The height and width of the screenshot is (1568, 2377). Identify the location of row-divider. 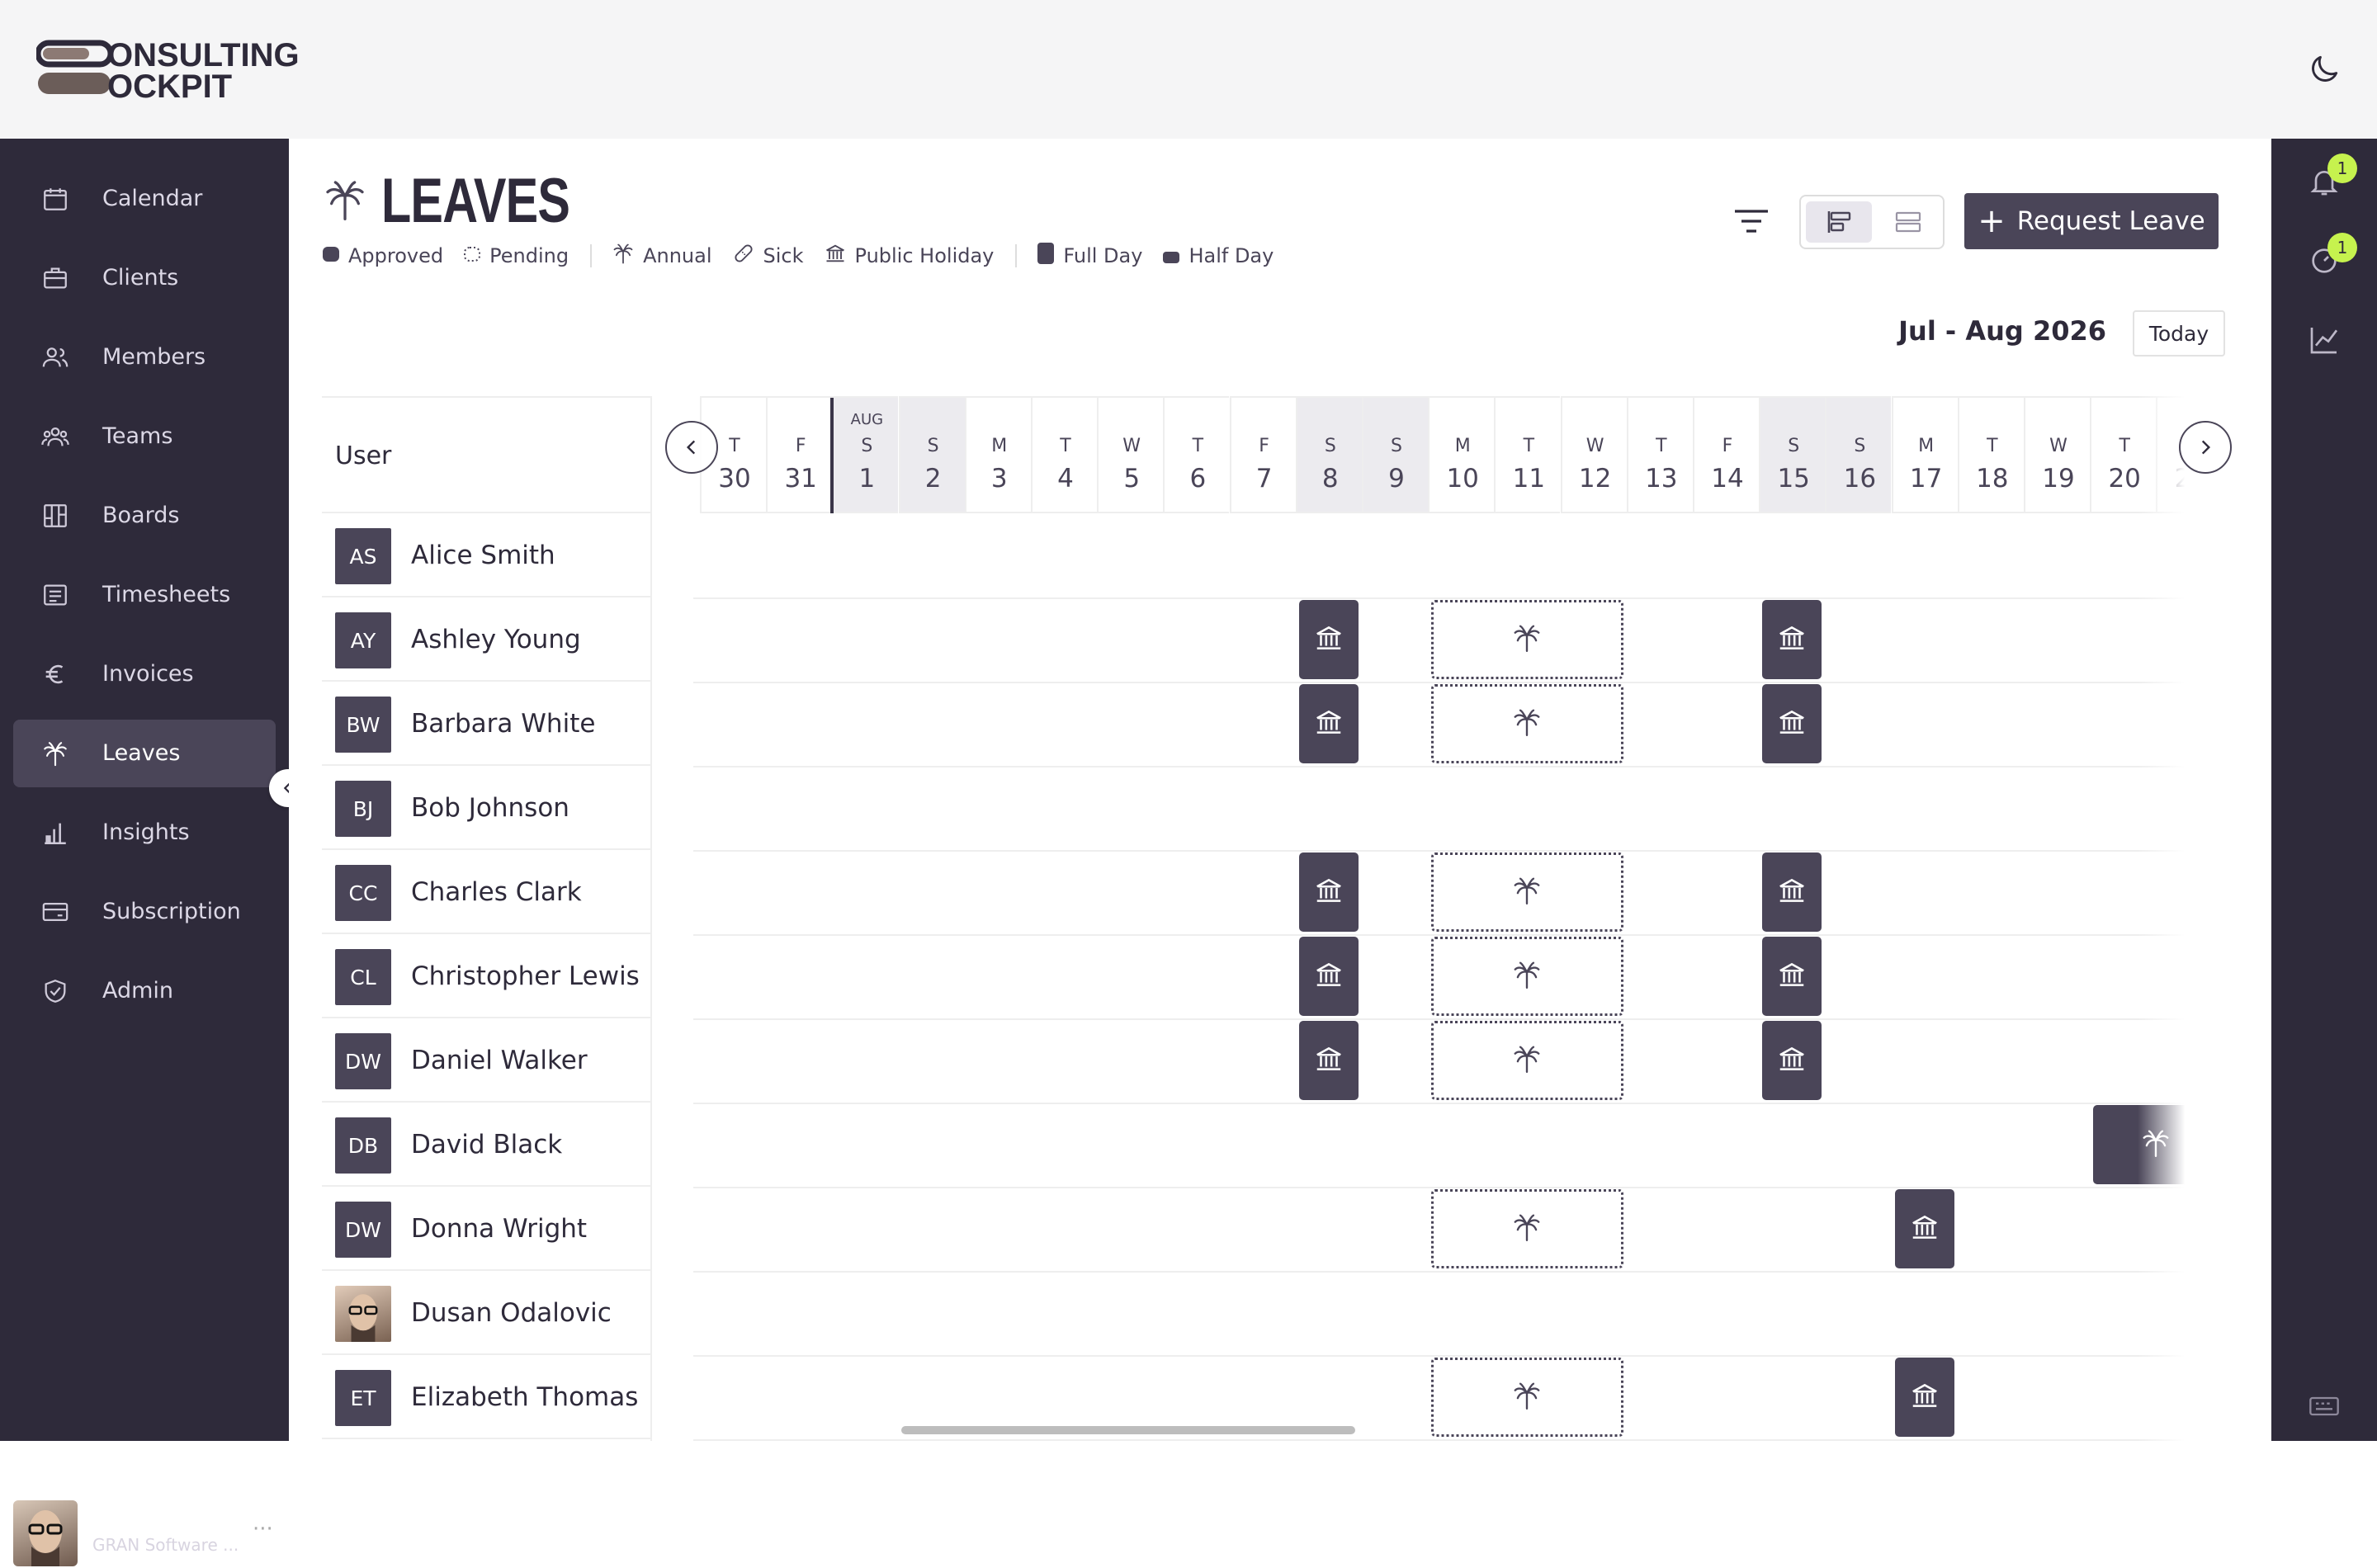
(1448, 766).